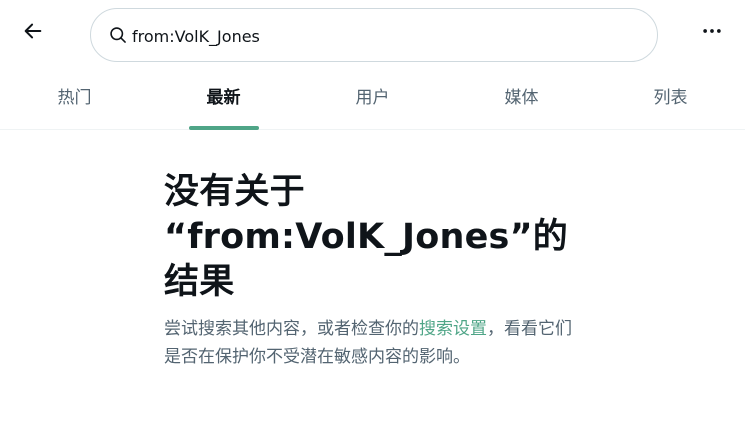  I want to click on back-button, so click(33, 31).